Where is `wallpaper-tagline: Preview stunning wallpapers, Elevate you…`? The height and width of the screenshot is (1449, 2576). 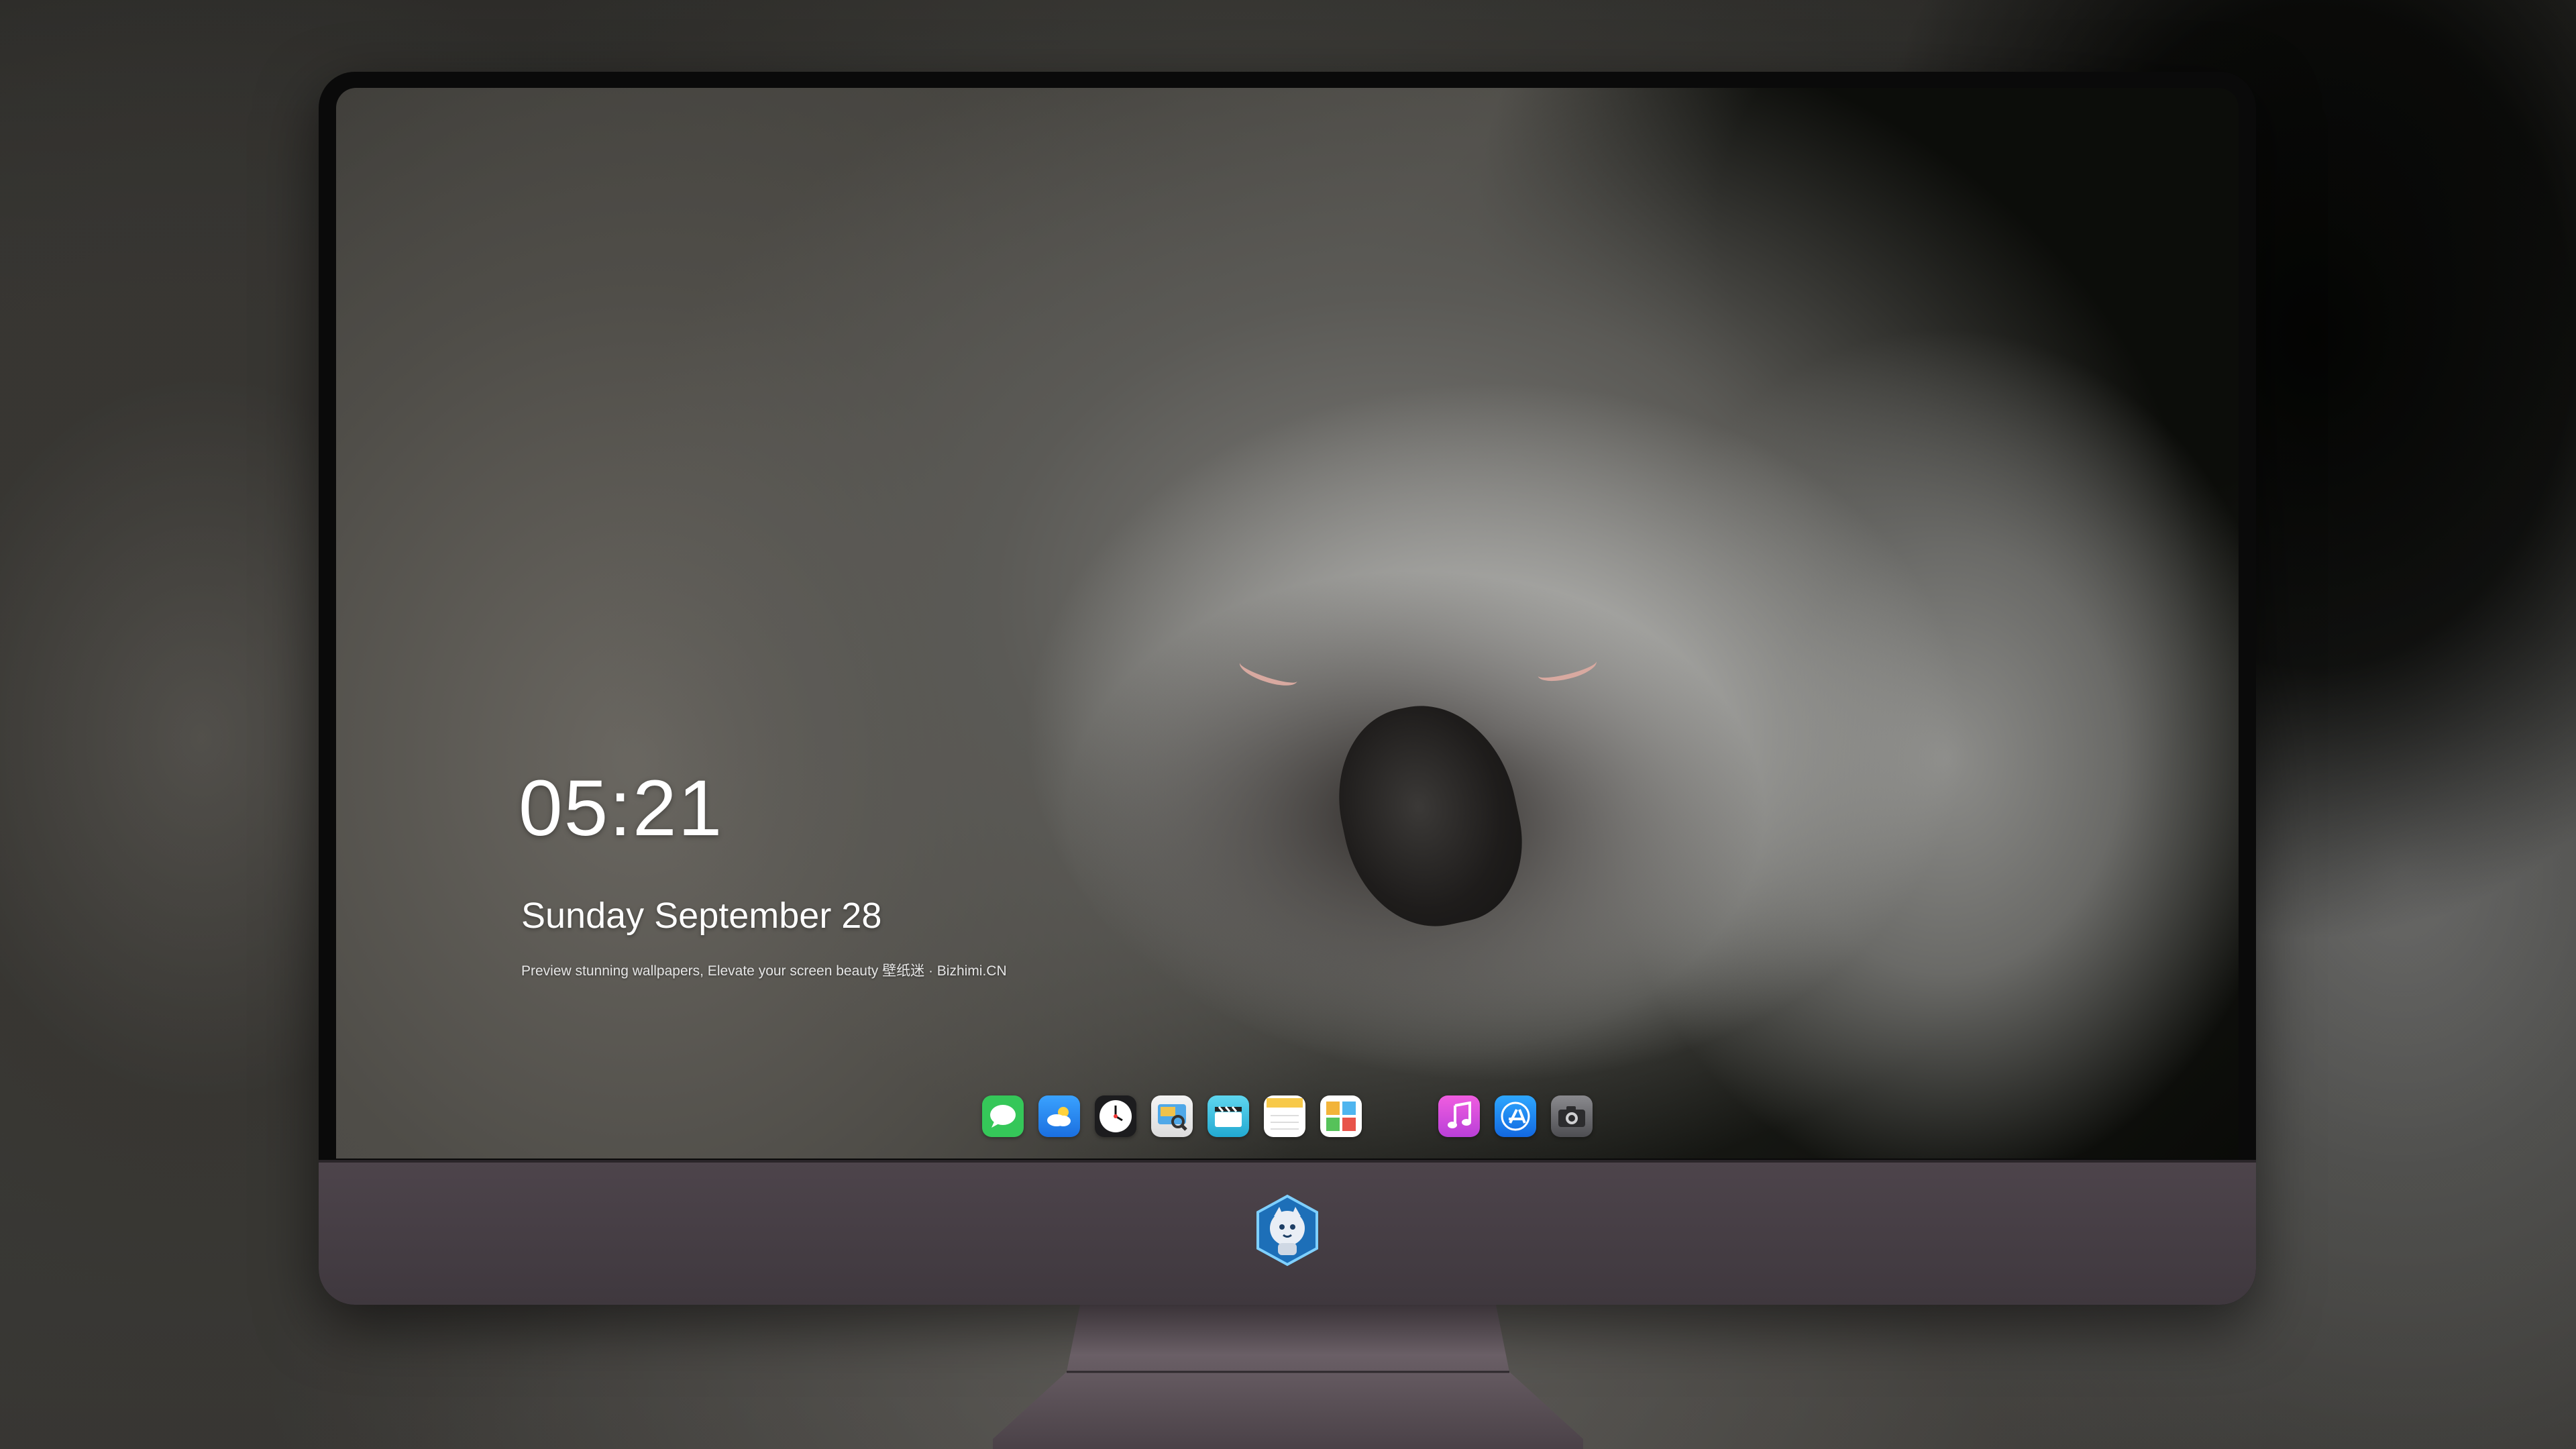
wallpaper-tagline: Preview stunning wallpapers, Elevate you… is located at coordinates (764, 971).